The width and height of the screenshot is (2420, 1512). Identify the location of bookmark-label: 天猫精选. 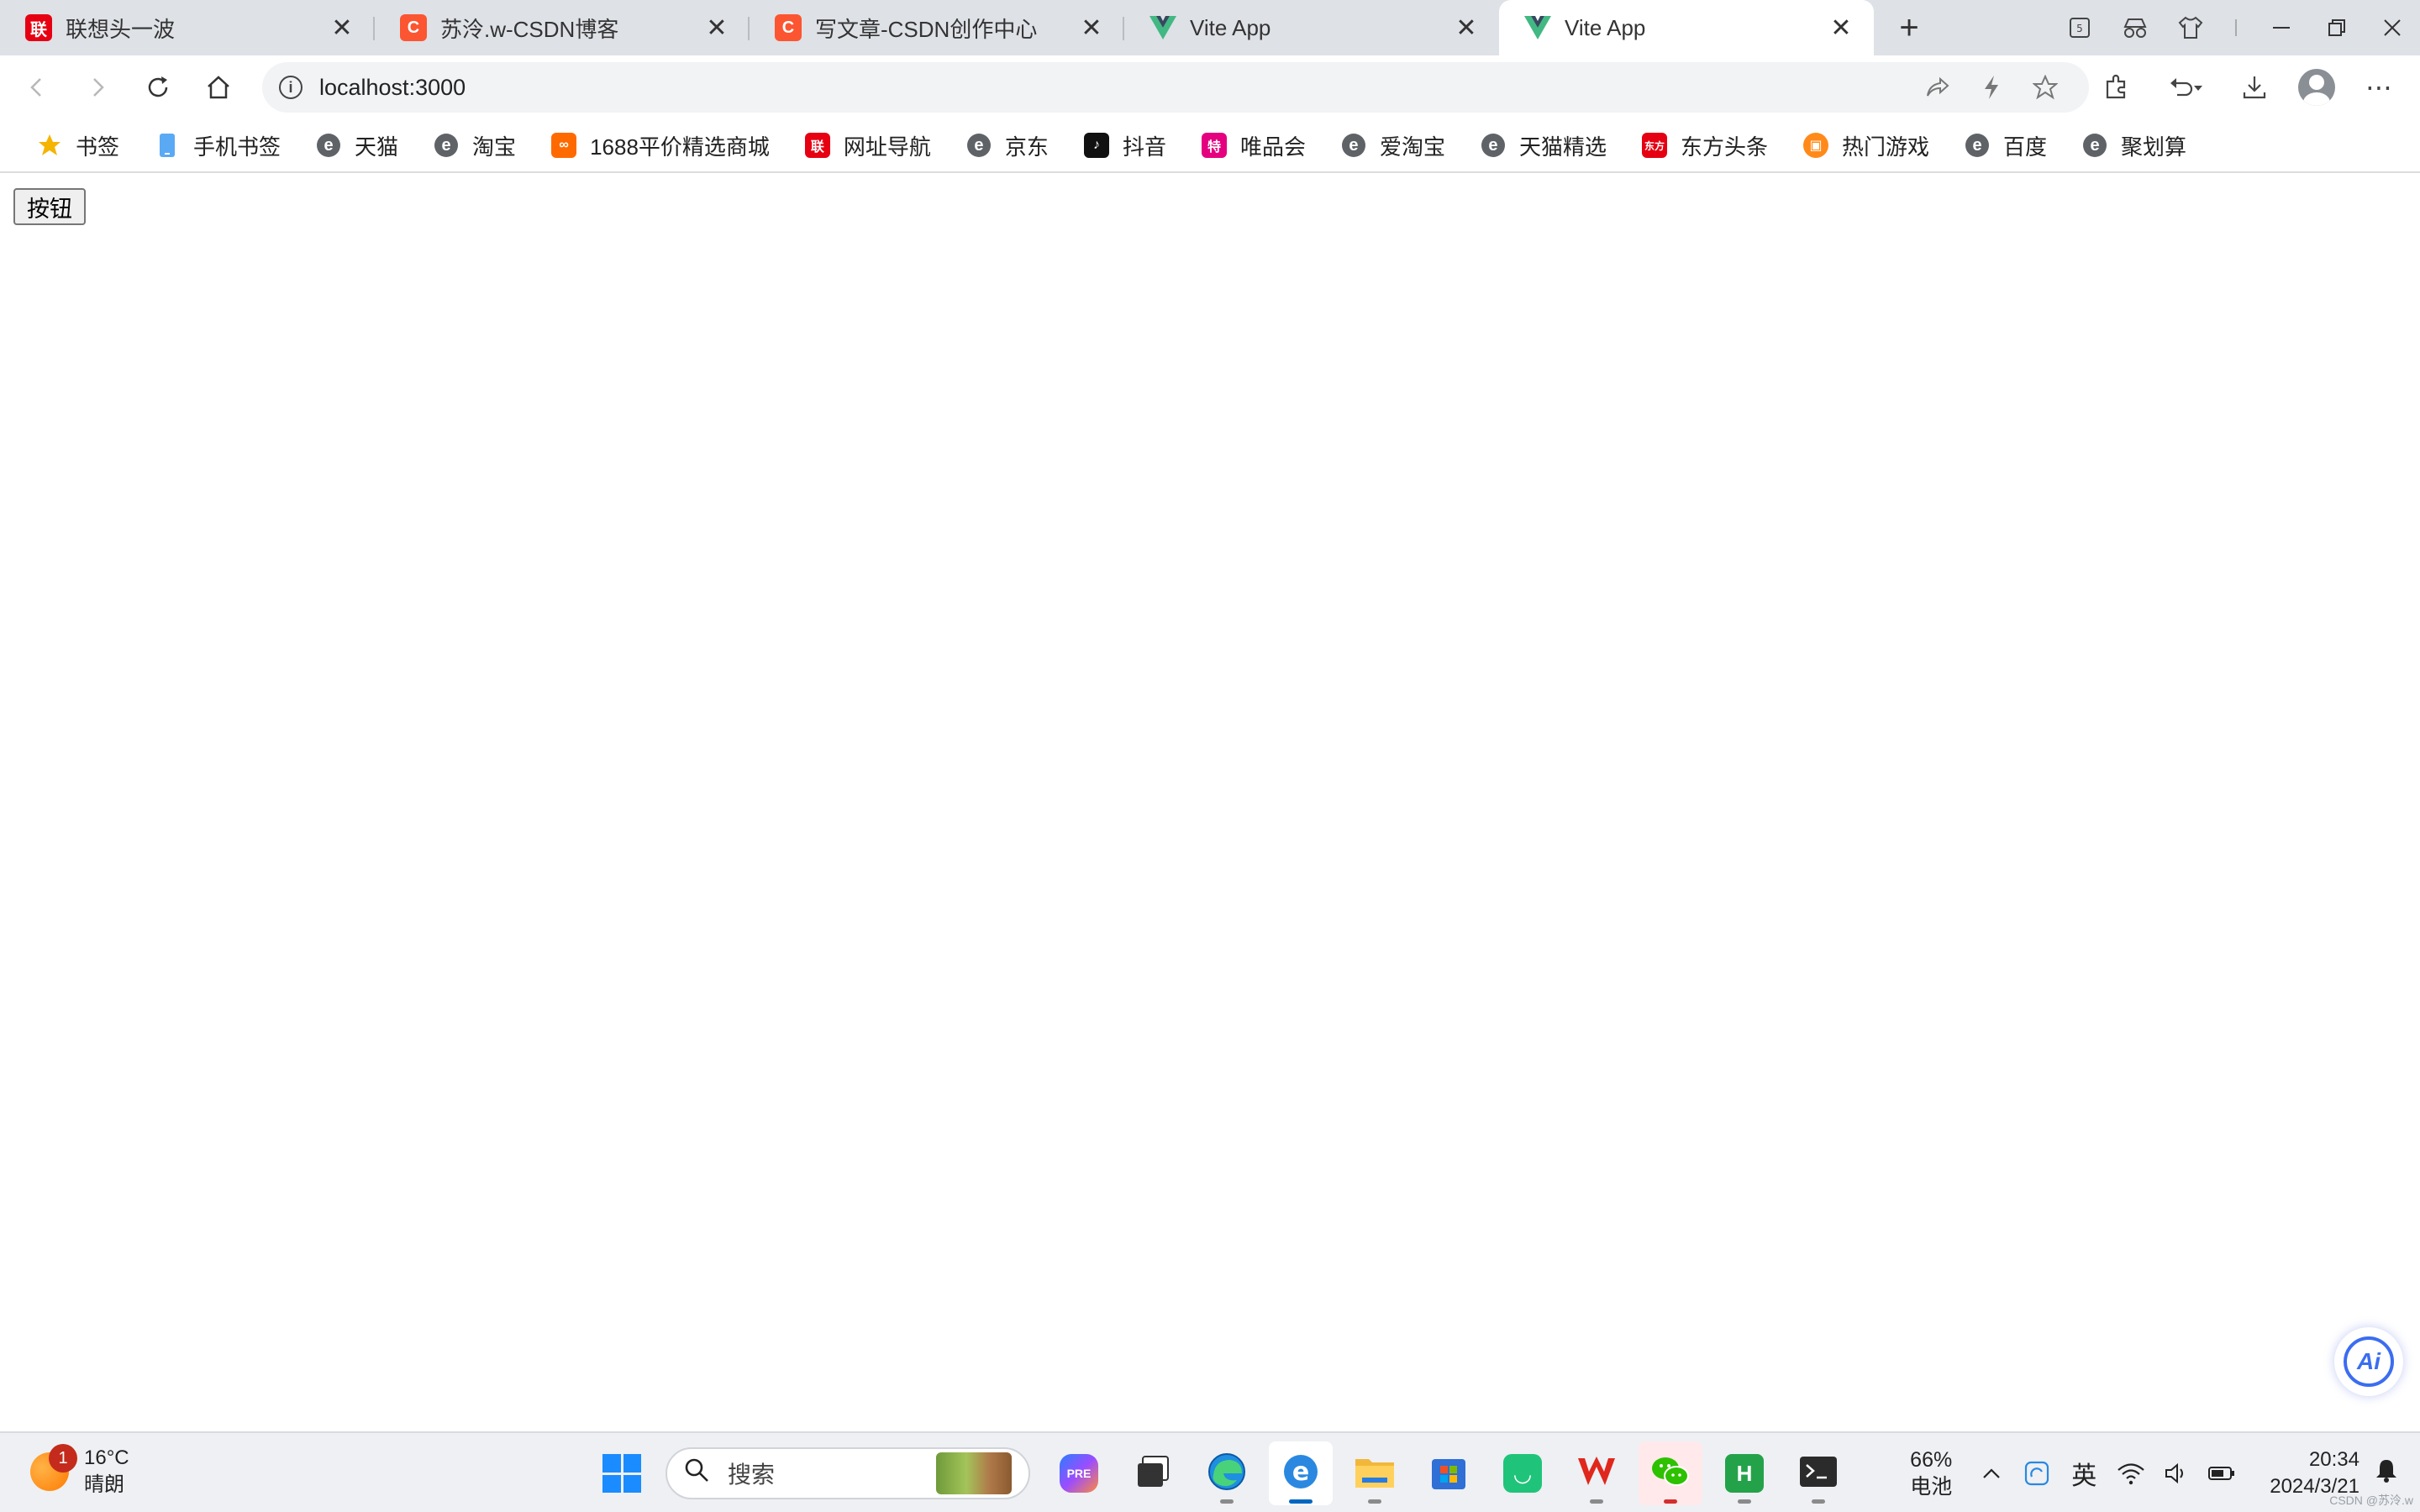
(1562, 147).